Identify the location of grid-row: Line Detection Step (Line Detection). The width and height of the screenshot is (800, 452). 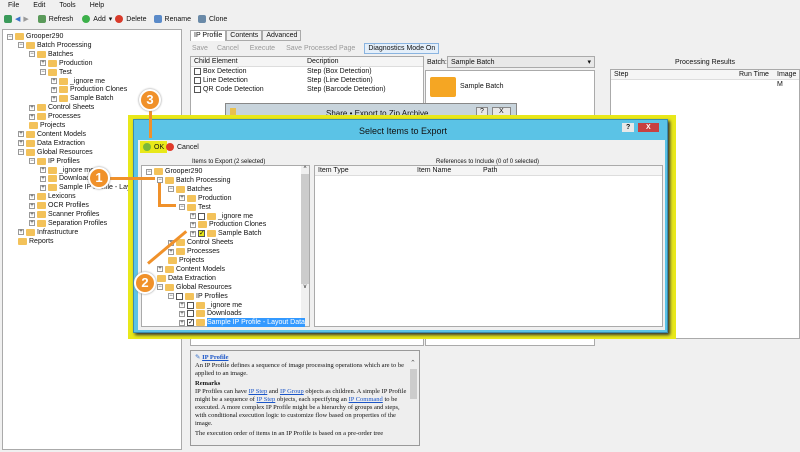
(307, 80).